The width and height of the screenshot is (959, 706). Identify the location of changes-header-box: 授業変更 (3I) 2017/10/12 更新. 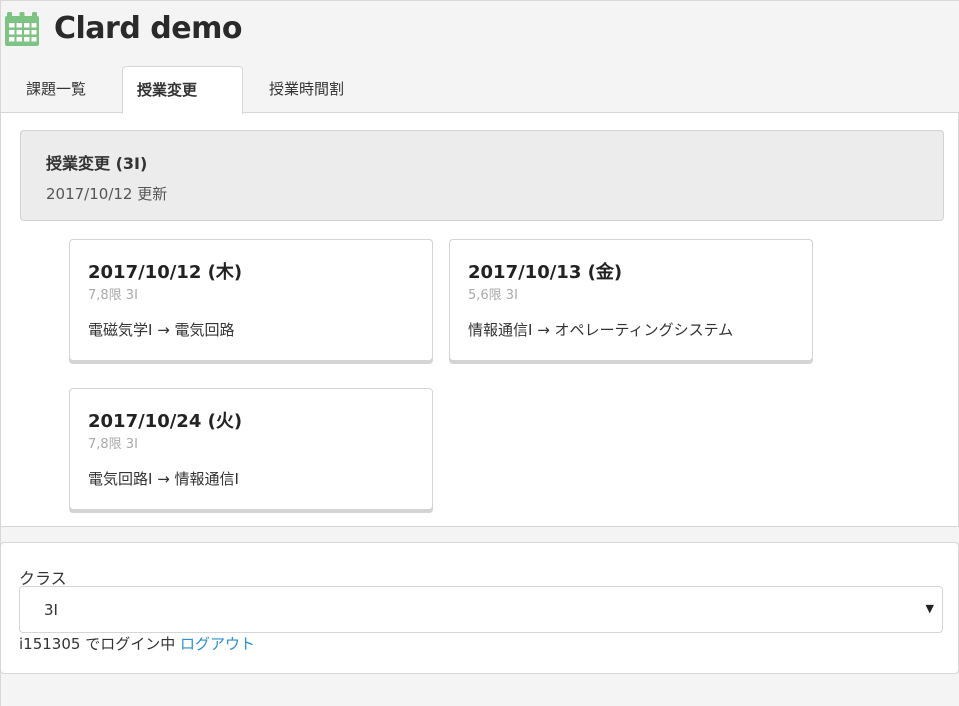
(482, 175).